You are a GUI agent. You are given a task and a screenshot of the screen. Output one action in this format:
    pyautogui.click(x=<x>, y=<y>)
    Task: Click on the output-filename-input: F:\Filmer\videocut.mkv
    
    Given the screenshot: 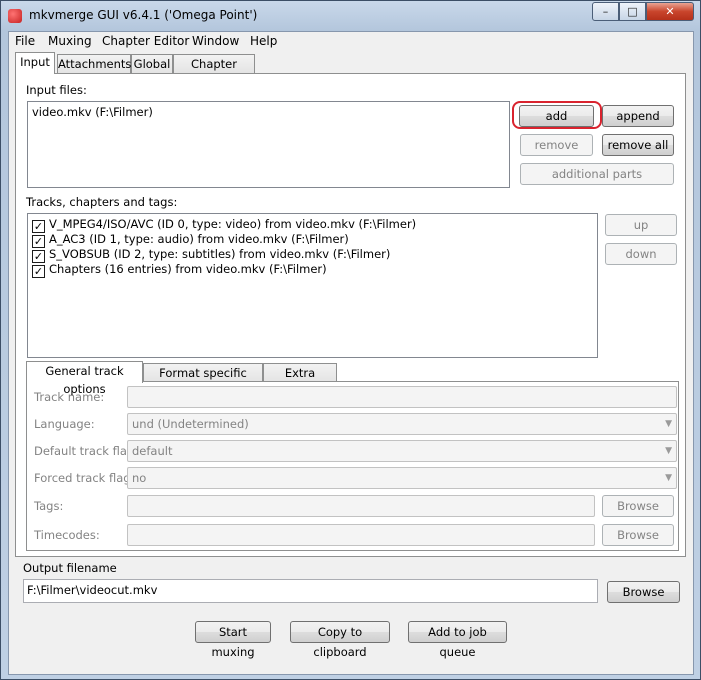 What is the action you would take?
    pyautogui.click(x=310, y=591)
    